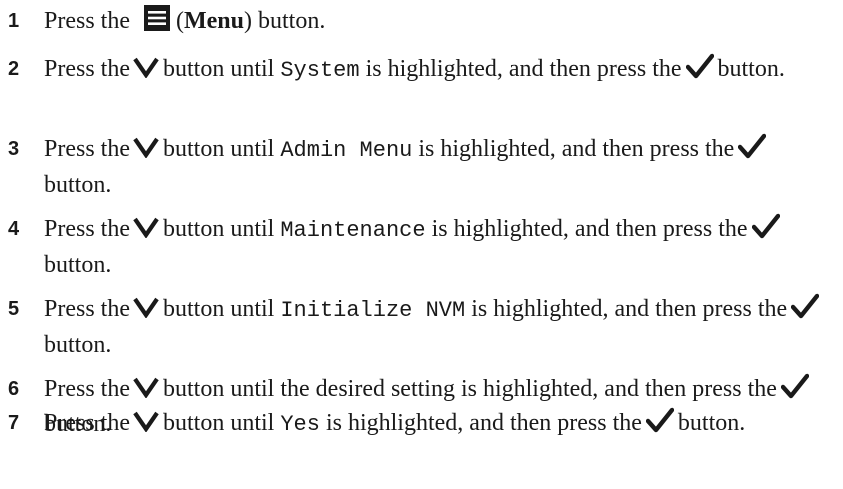 Image resolution: width=843 pixels, height=489 pixels. Describe the element at coordinates (14, 21) in the screenshot. I see `step-number: 1` at that location.